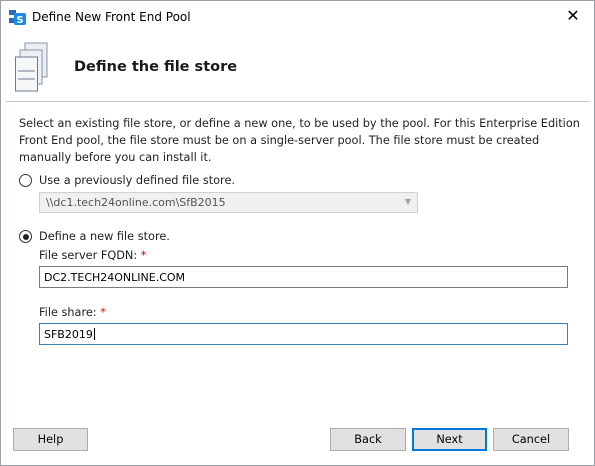 The image size is (595, 466). I want to click on title-bar: S Define New Front End Pool ✕, so click(297, 16).